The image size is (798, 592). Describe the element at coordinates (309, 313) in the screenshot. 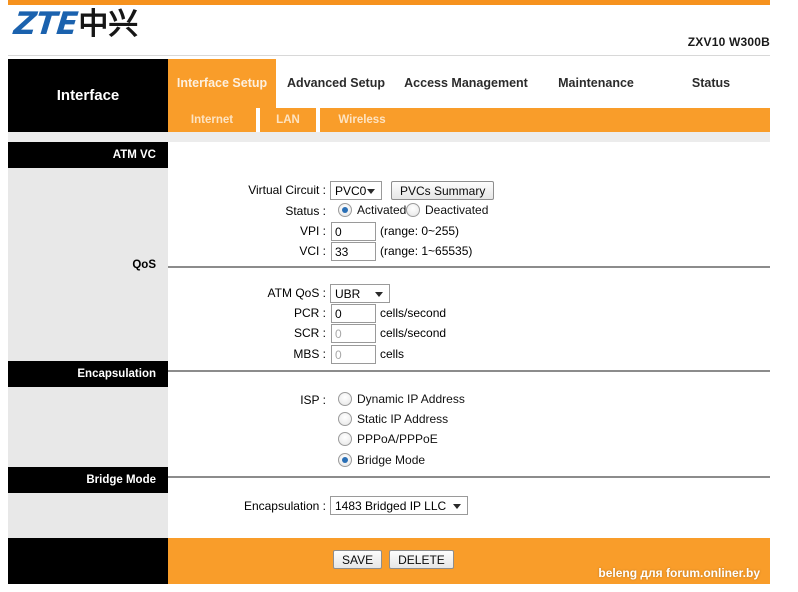

I see `label-pcr: PCR :` at that location.